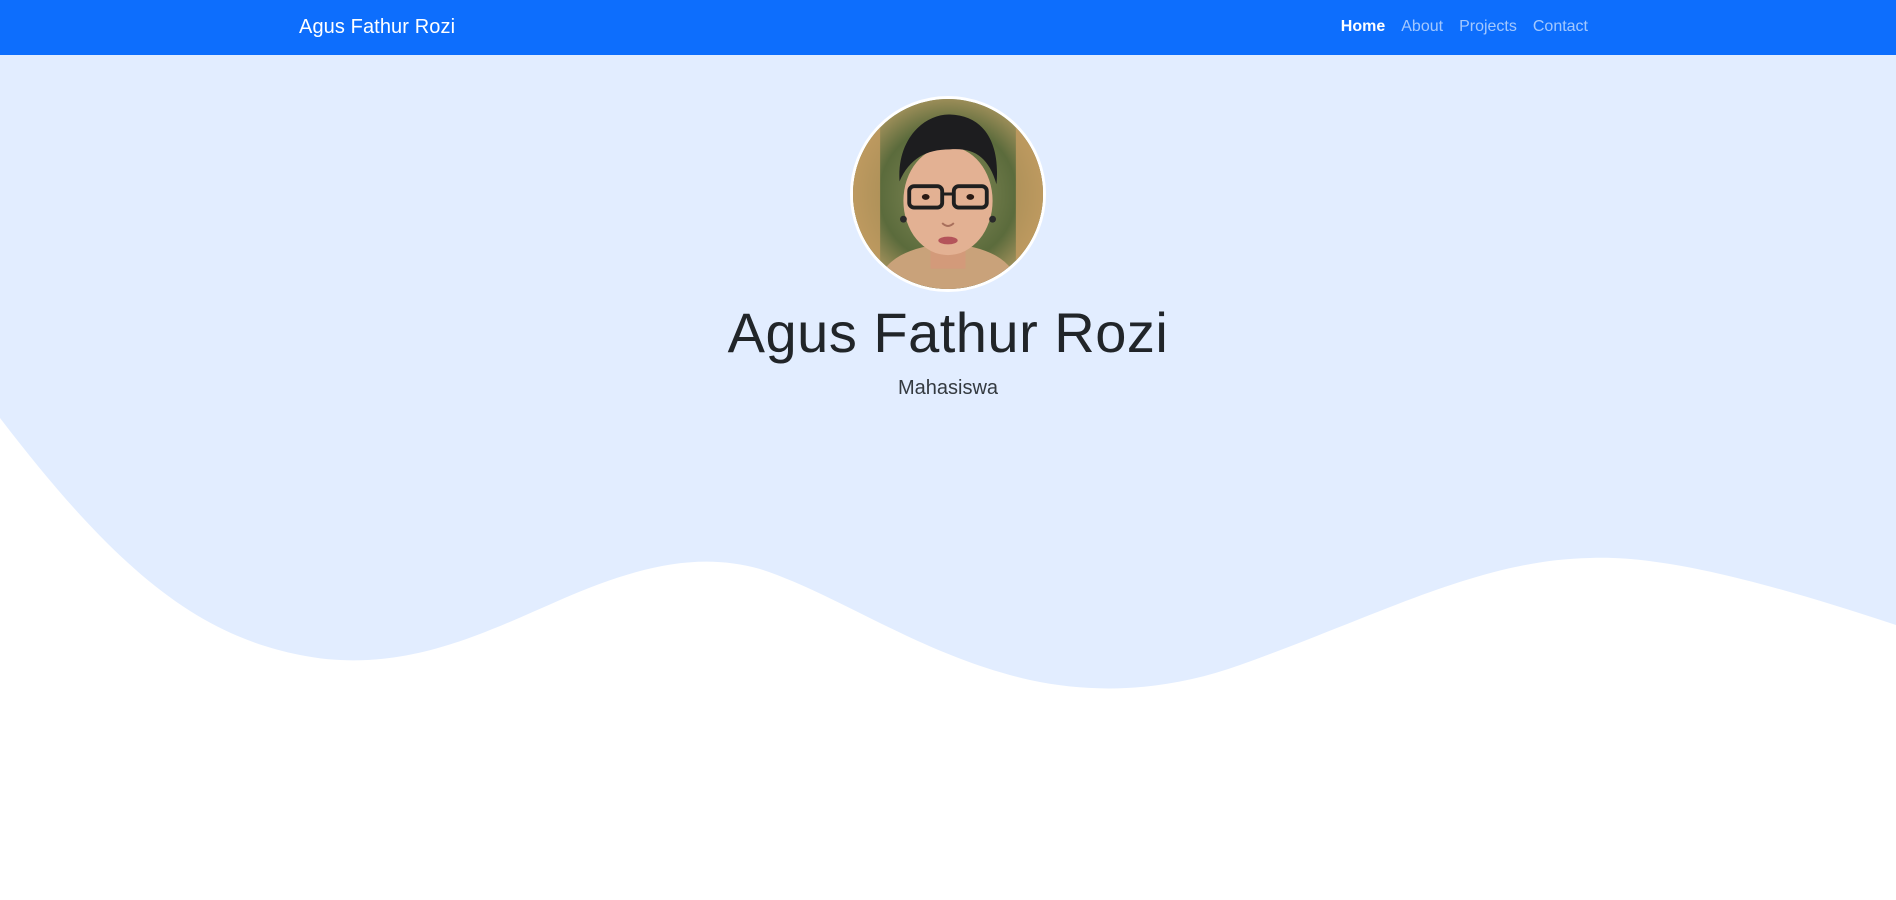 This screenshot has height=900, width=1896. I want to click on hero-name: Agus Fathur Rozi, so click(948, 332).